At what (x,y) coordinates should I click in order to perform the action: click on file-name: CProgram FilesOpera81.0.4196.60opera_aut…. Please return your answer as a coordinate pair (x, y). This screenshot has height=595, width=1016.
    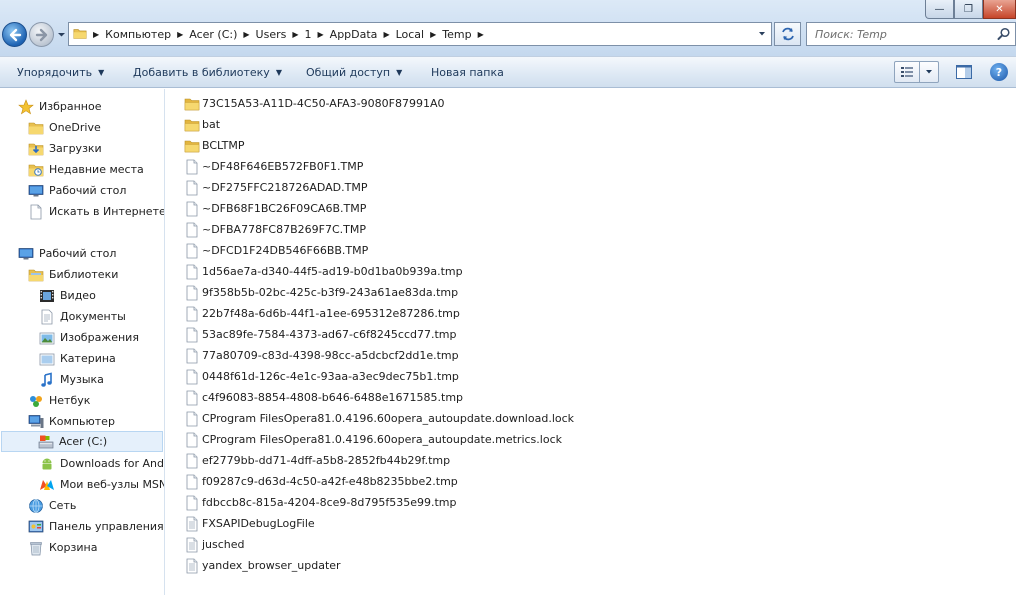
    Looking at the image, I should click on (382, 439).